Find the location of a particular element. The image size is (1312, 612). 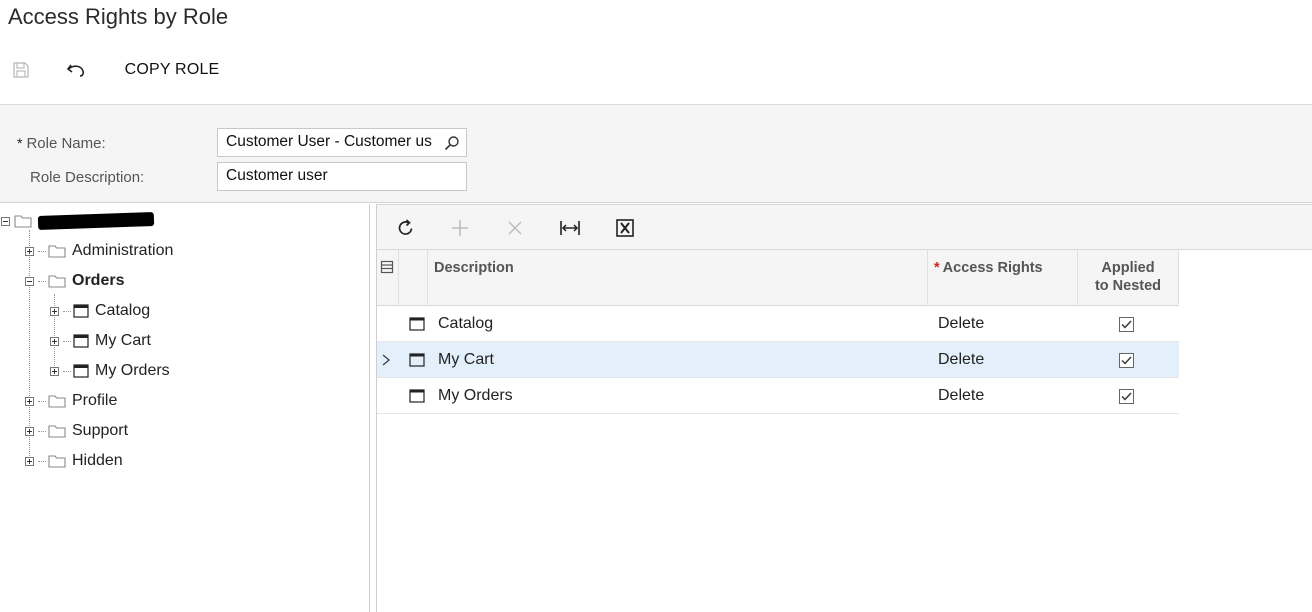

role-name-value: Customer User - Customer us is located at coordinates (329, 141).